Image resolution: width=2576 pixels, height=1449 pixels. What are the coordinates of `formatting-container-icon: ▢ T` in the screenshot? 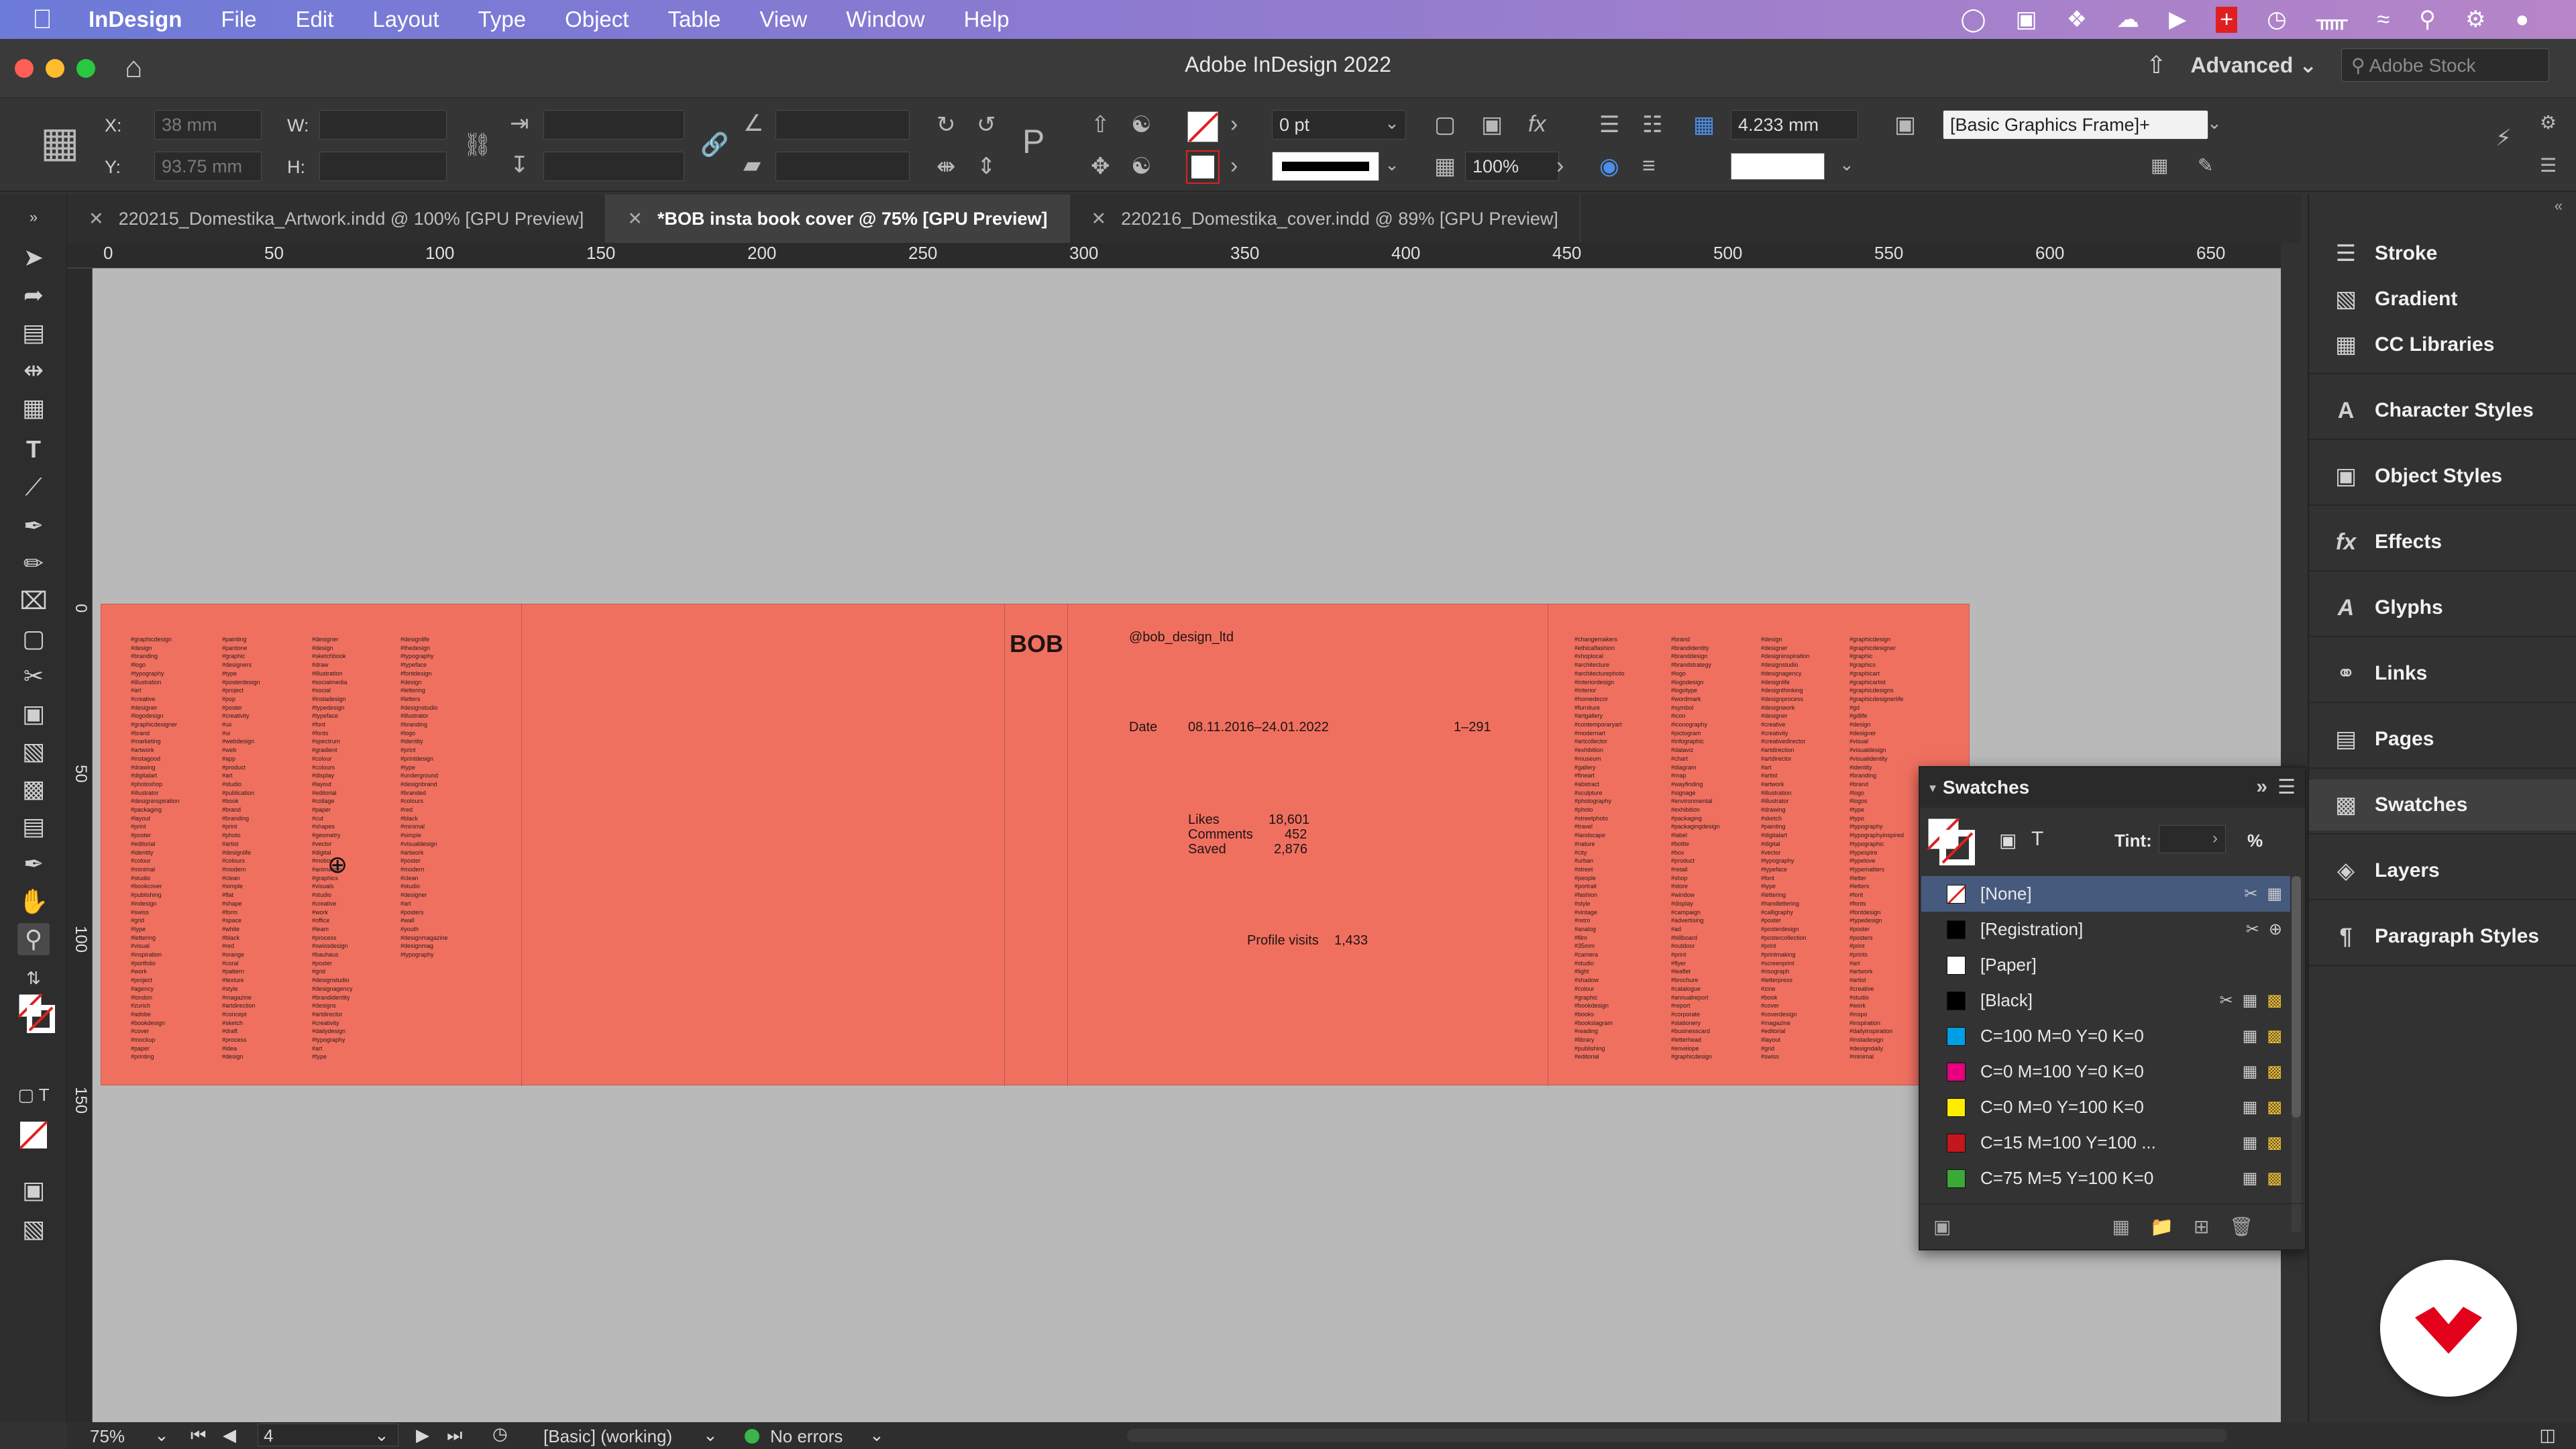 It's located at (33, 1095).